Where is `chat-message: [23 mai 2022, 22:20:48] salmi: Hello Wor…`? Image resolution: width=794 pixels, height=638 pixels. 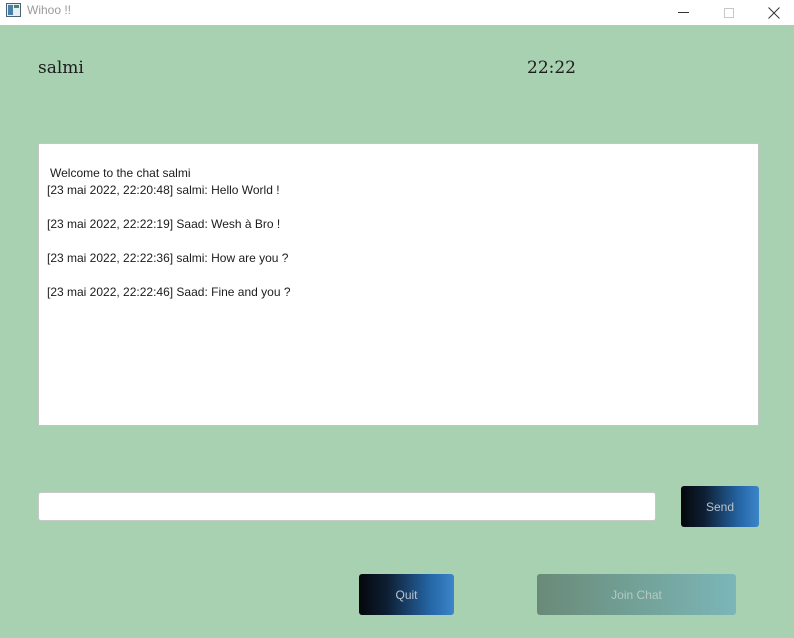 chat-message: [23 mai 2022, 22:20:48] salmi: Hello Wor… is located at coordinates (163, 190).